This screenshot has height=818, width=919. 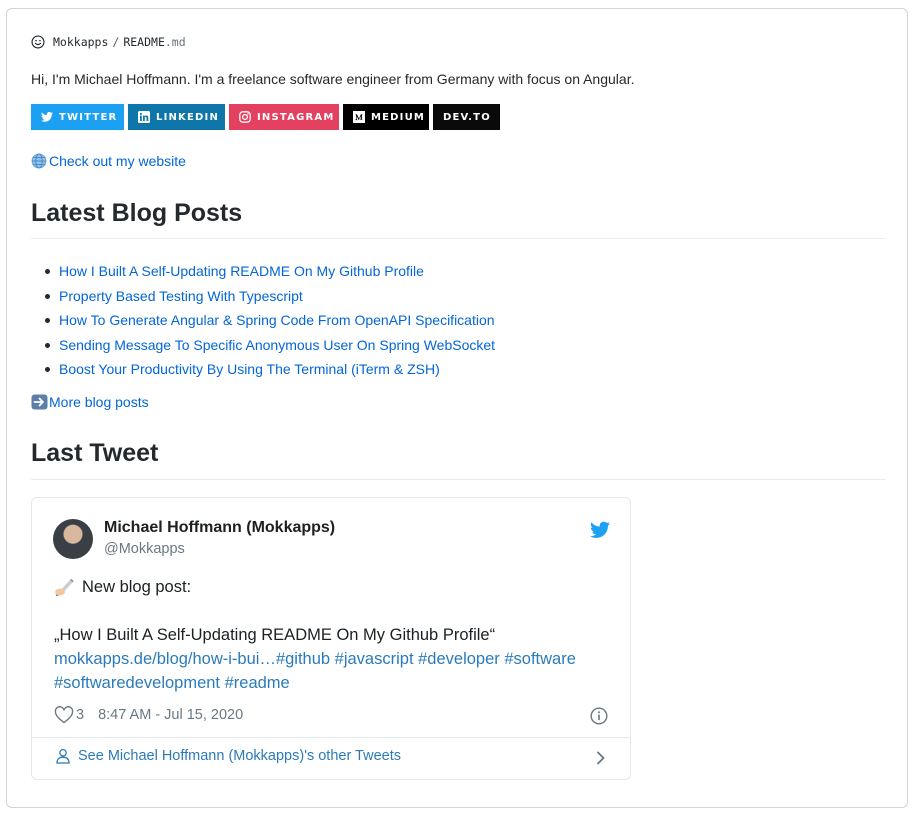 What do you see at coordinates (88, 117) in the screenshot?
I see `twitter-badge-label: TWITTER` at bounding box center [88, 117].